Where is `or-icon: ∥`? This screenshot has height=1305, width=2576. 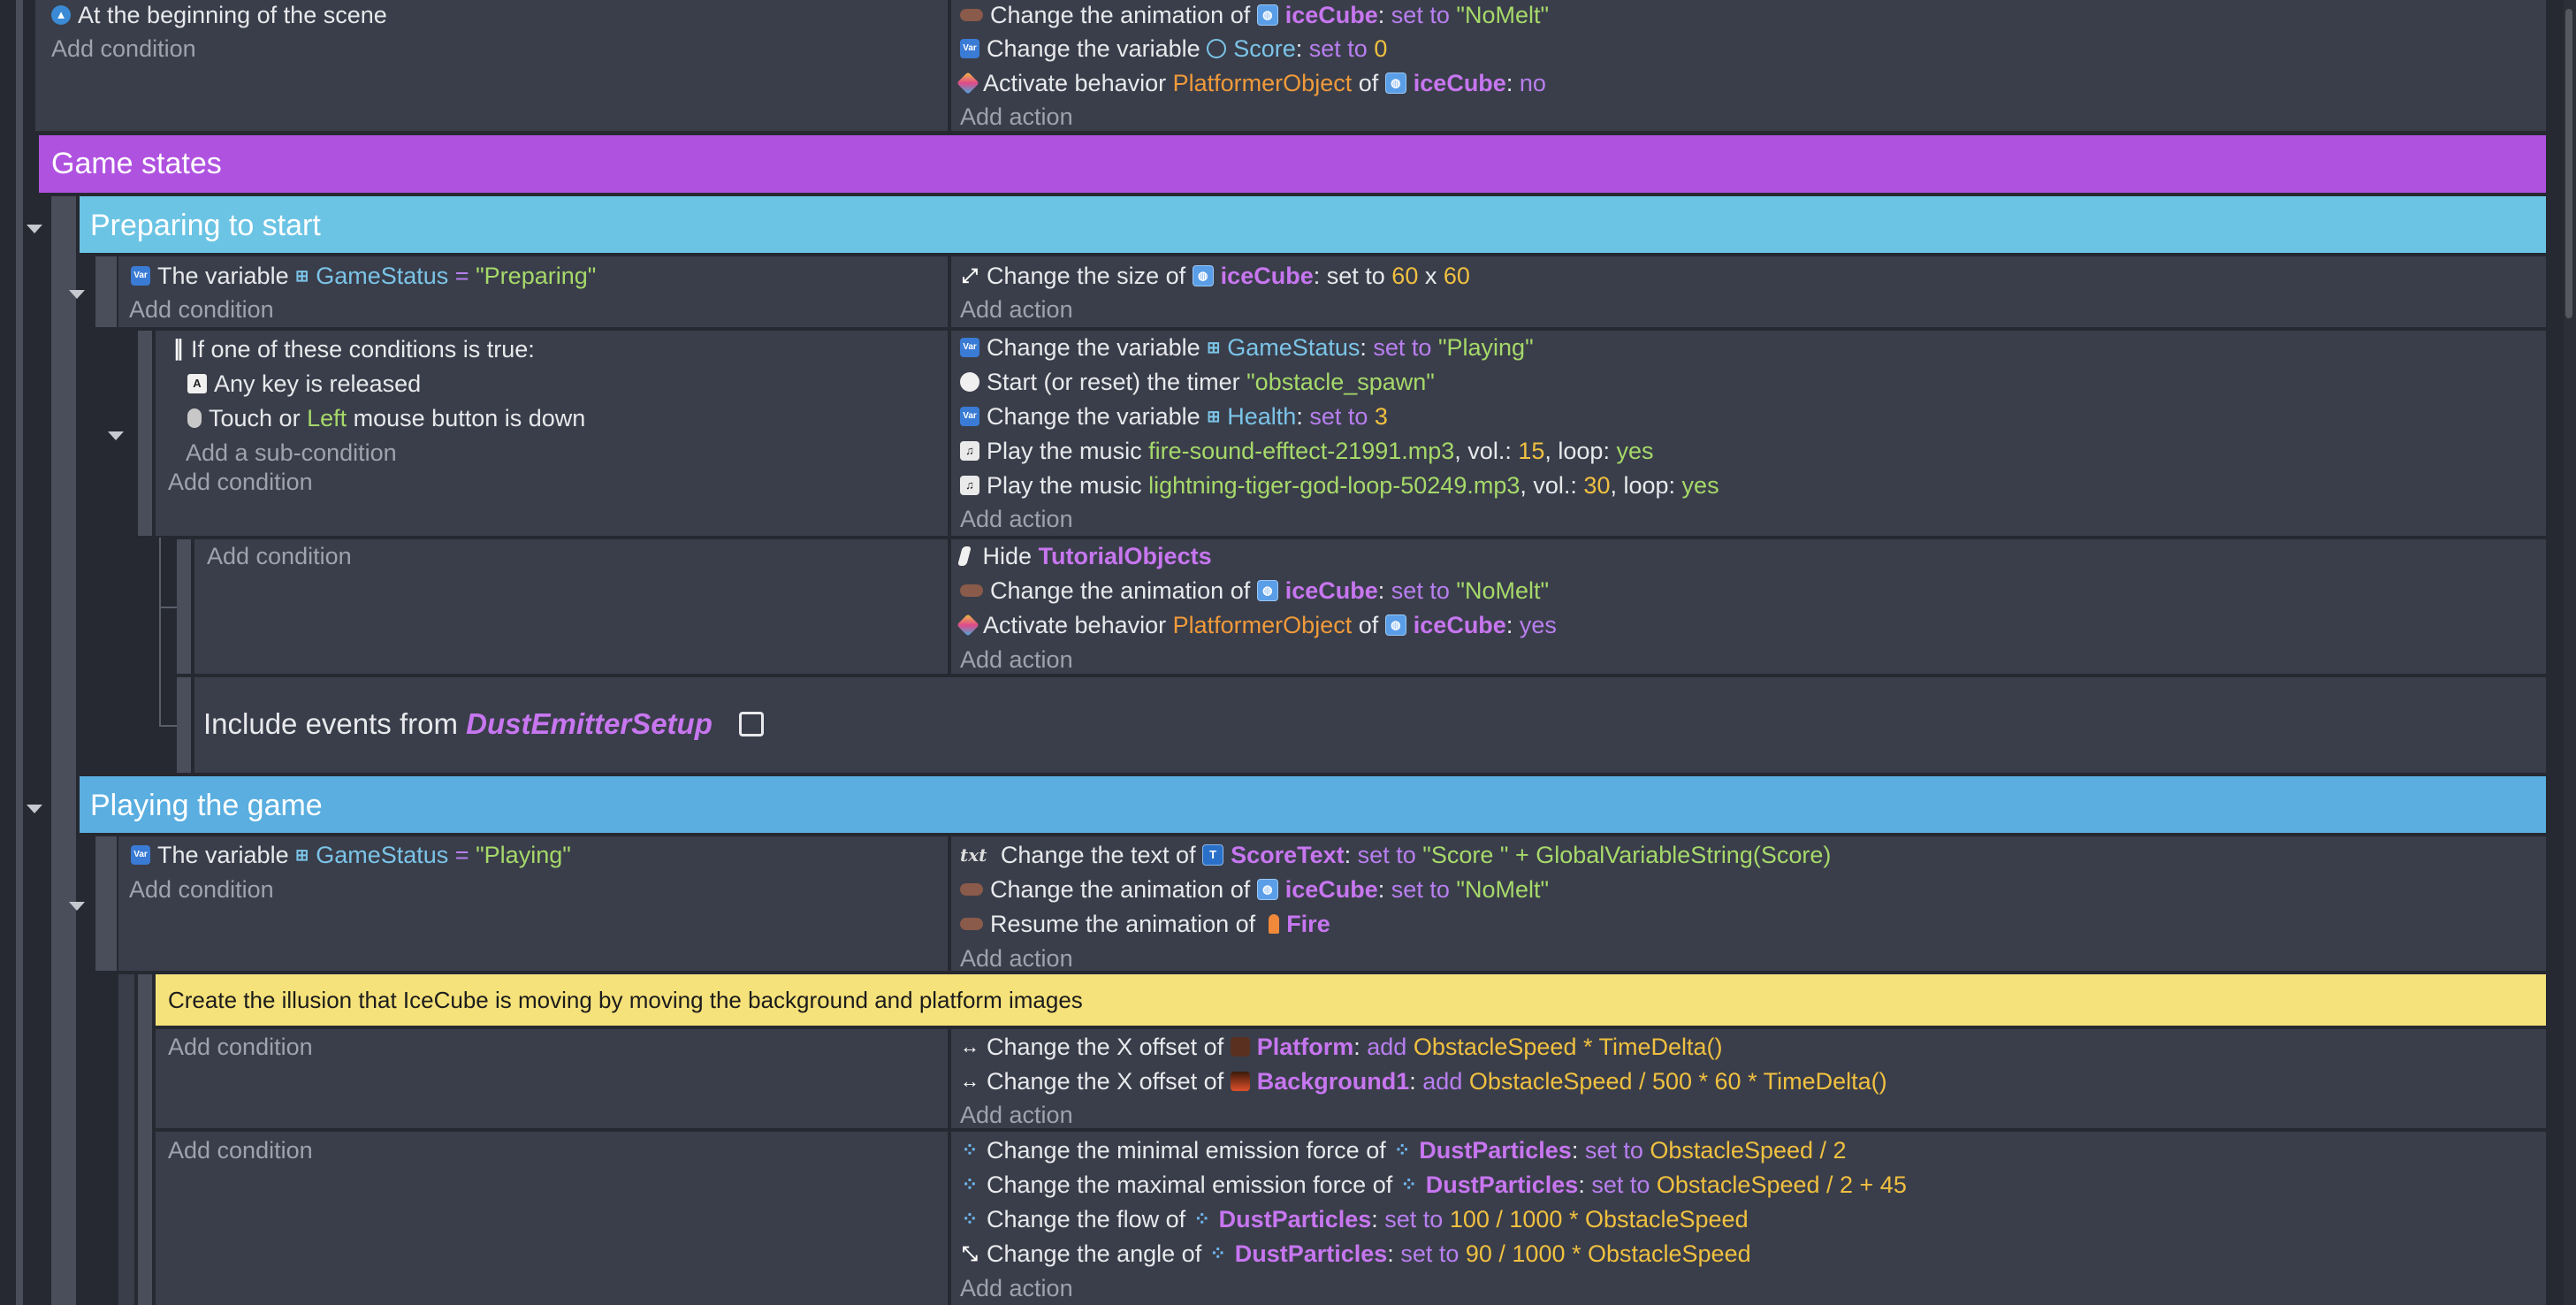 or-icon: ∥ is located at coordinates (178, 349).